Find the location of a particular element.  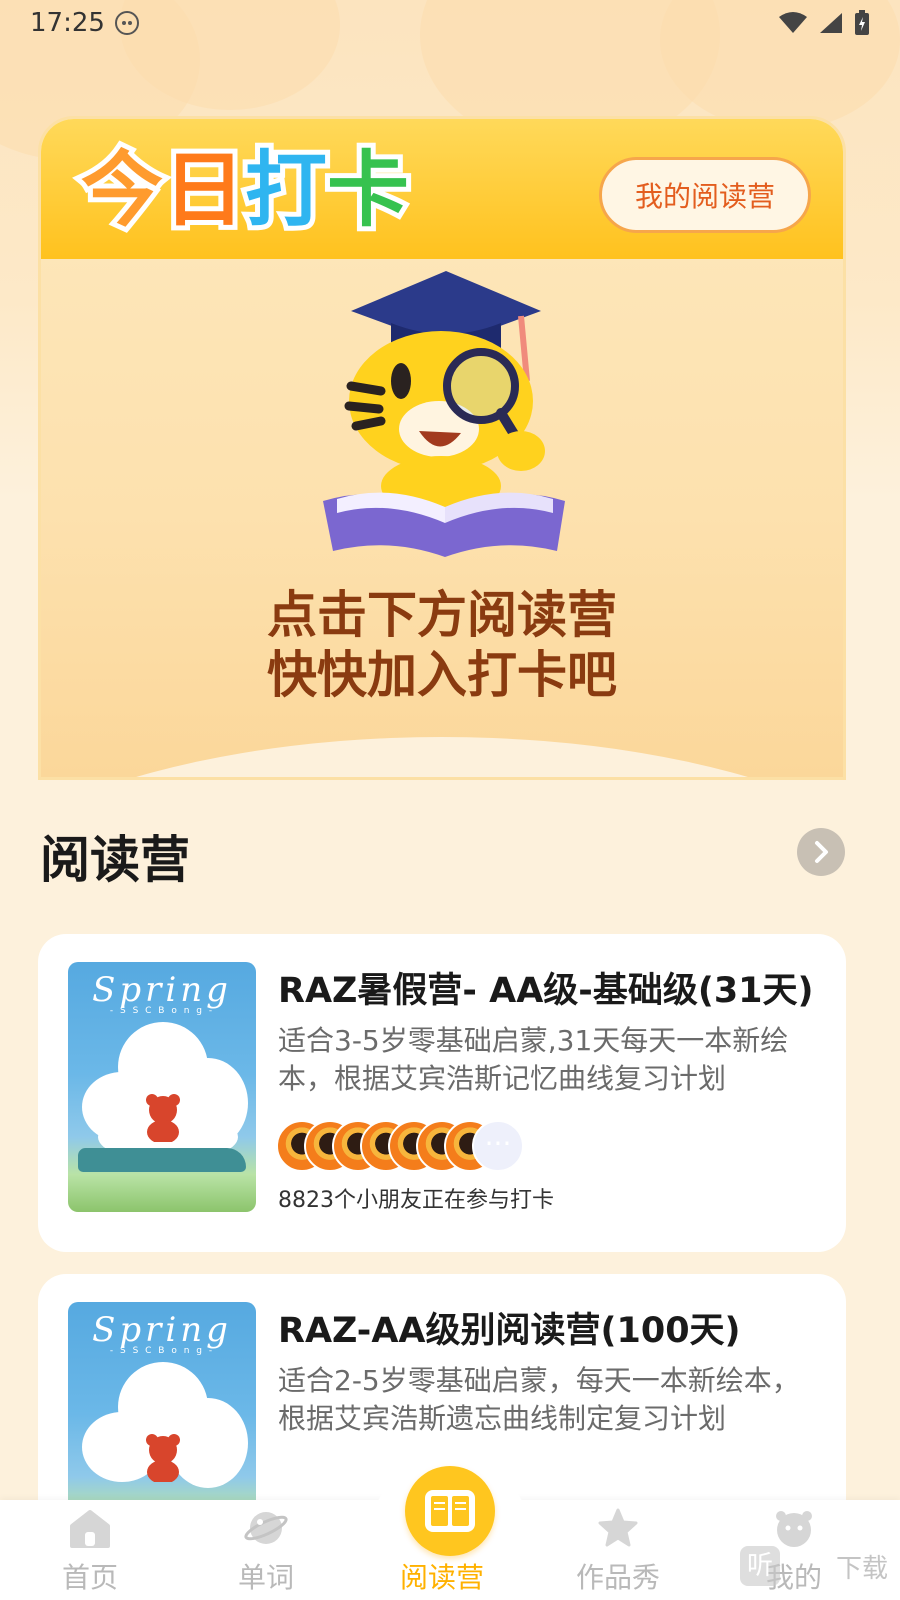

nav-label: 单词 is located at coordinates (265, 1577).